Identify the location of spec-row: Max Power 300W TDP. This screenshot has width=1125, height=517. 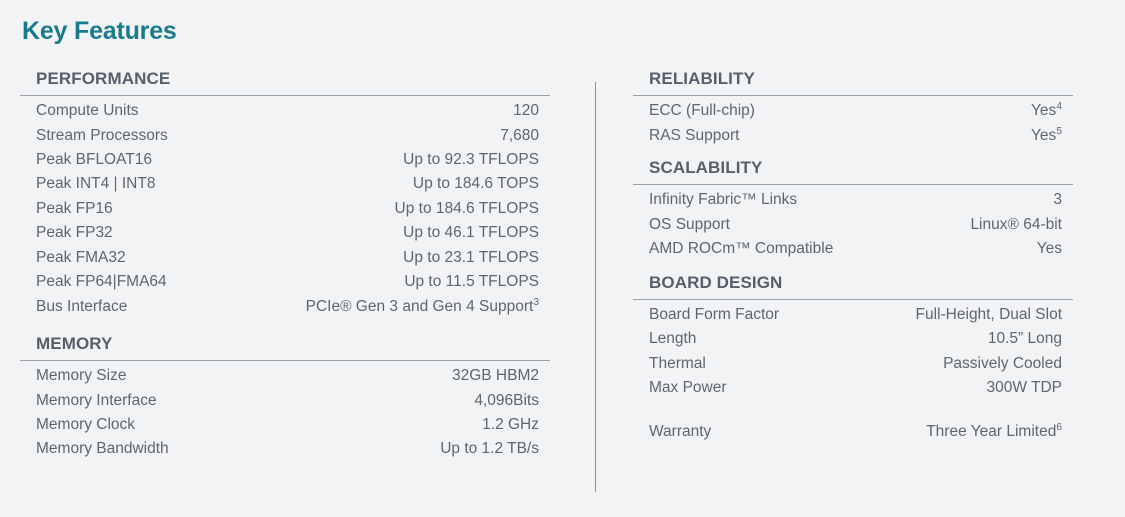
(853, 388).